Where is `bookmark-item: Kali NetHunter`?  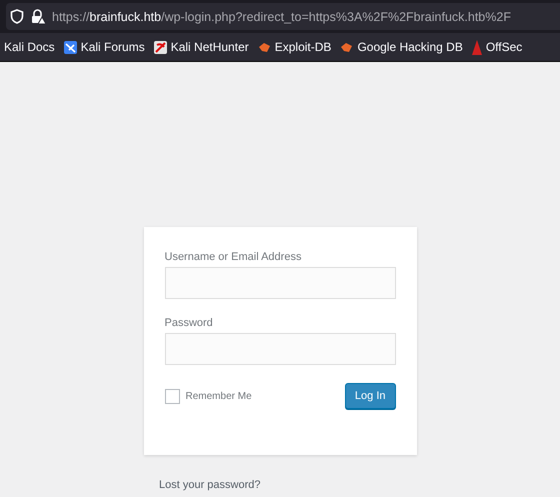 bookmark-item: Kali NetHunter is located at coordinates (201, 47).